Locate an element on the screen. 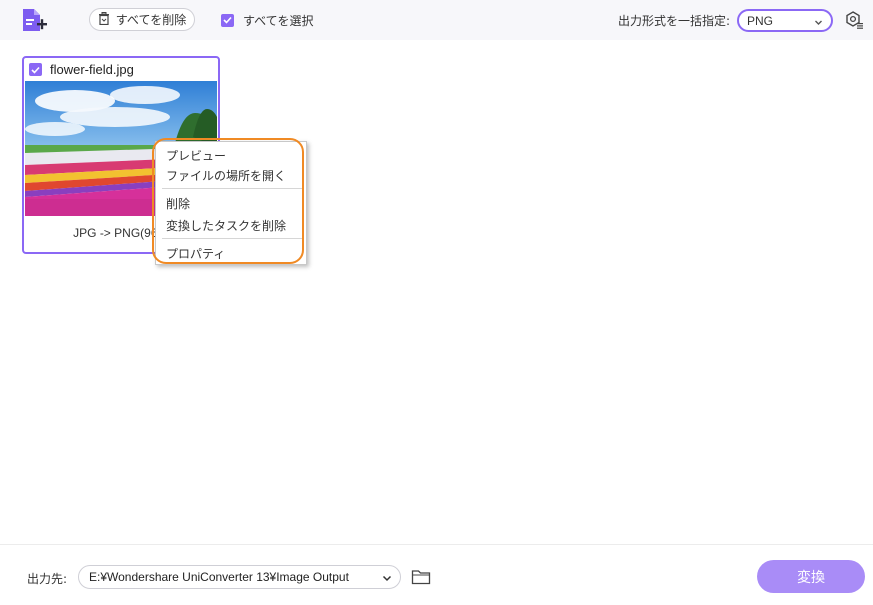  format-label: 出力形式を一括指定: is located at coordinates (674, 21).